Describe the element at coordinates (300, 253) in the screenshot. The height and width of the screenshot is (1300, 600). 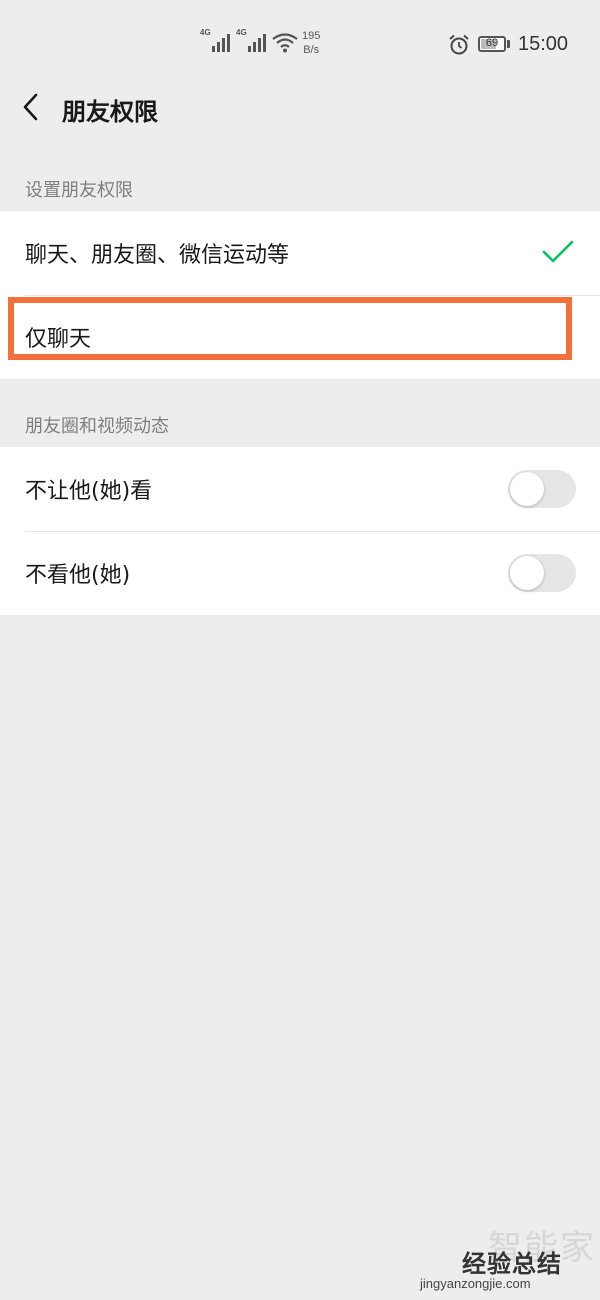
I see `option-chat-moments-sports: 聊天、朋友圈、微信运动等` at that location.